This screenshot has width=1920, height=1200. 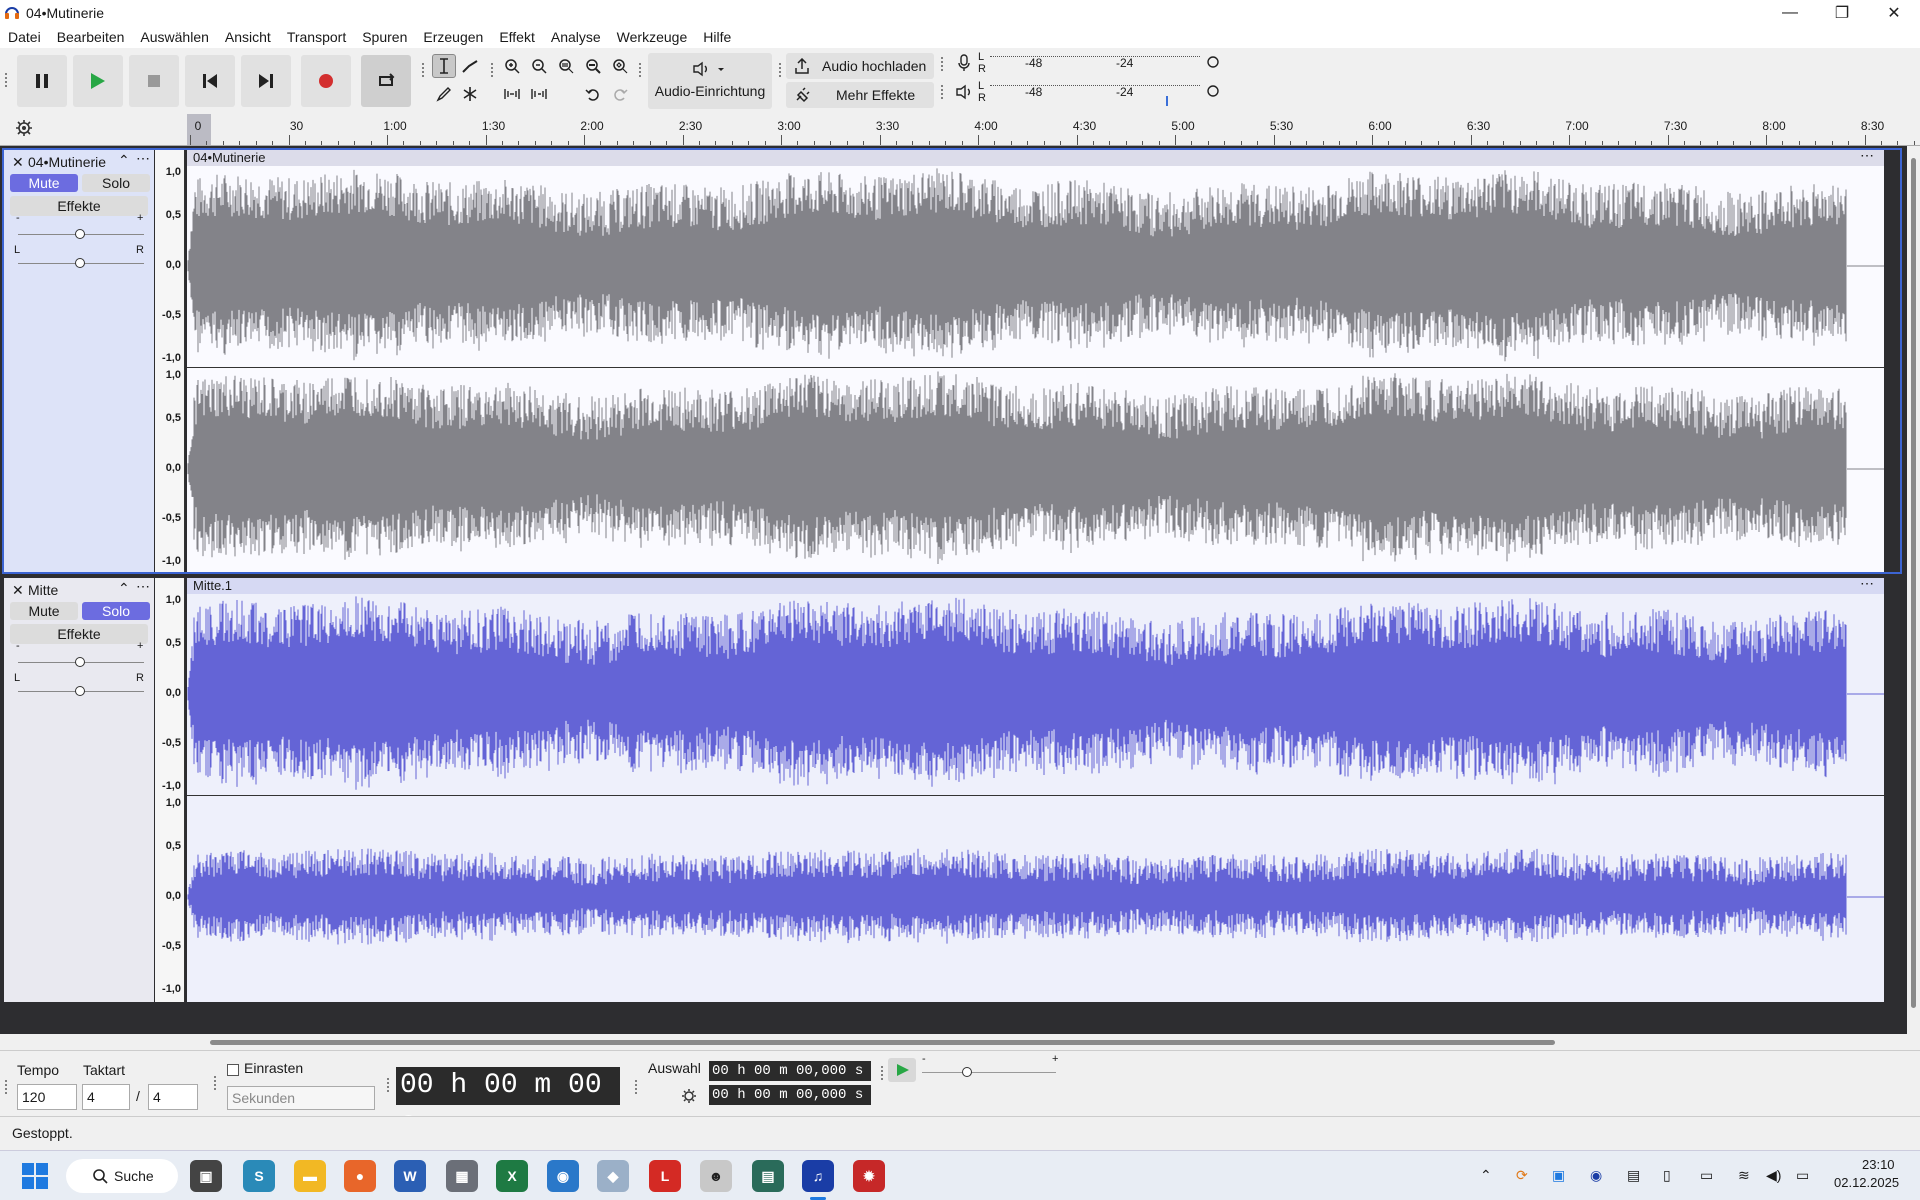 What do you see at coordinates (1103, 93) in the screenshot?
I see `playback-meter: L R -48 -24` at bounding box center [1103, 93].